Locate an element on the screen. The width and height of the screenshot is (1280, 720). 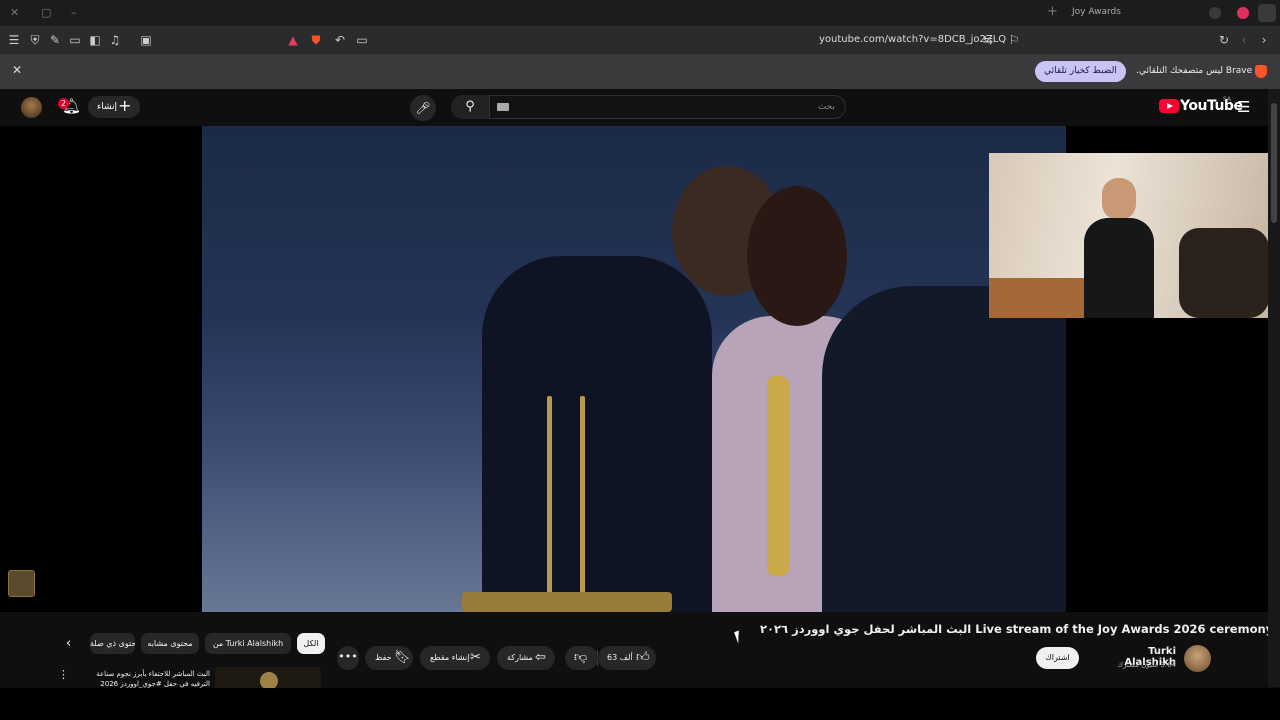
share-button: مشاركة ⇦ is located at coordinates (526, 658).